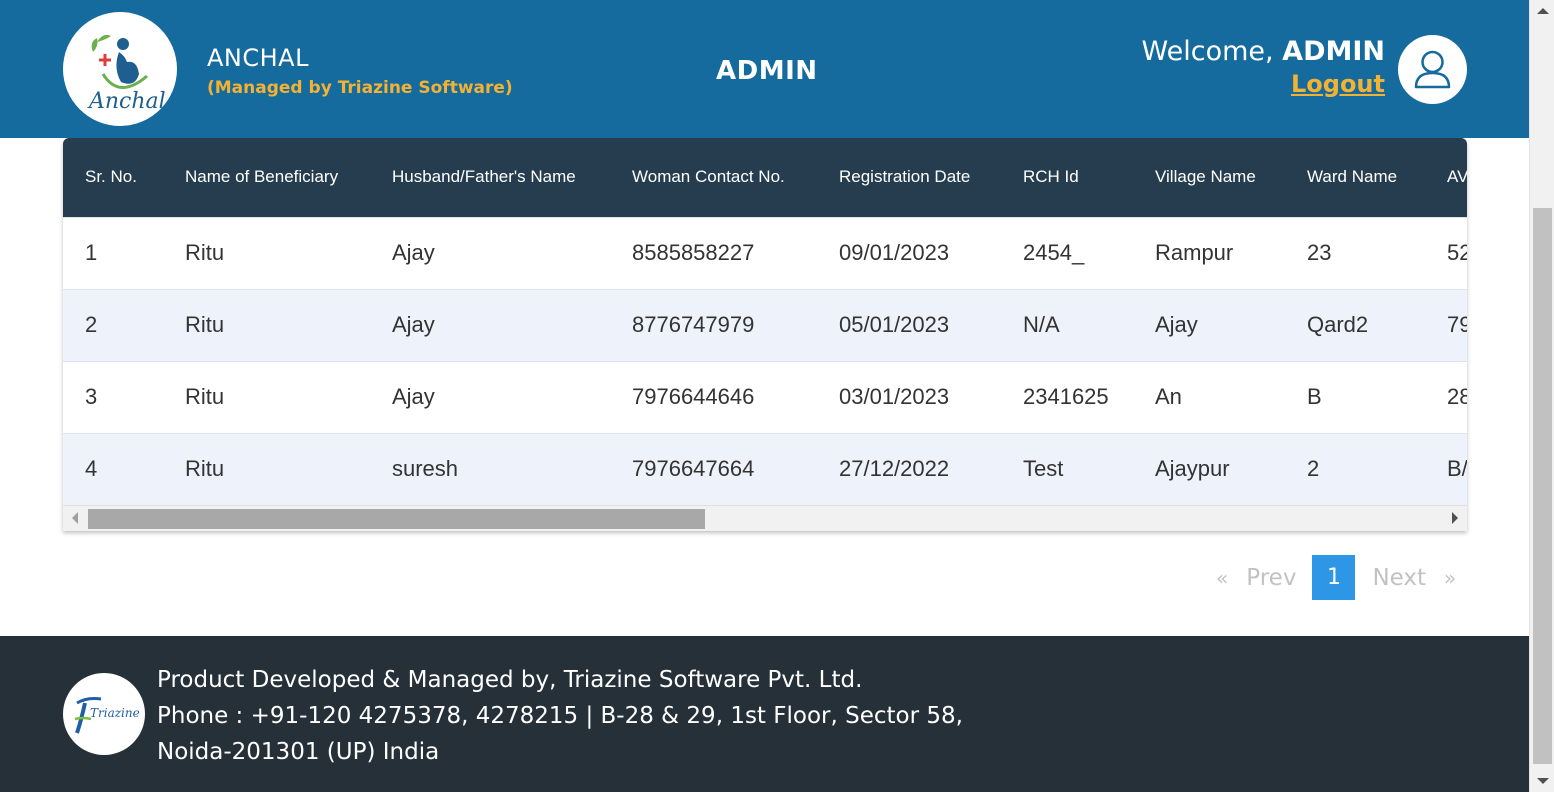 This screenshot has height=792, width=1554. Describe the element at coordinates (1457, 324) in the screenshot. I see `cell-aw: 79` at that location.